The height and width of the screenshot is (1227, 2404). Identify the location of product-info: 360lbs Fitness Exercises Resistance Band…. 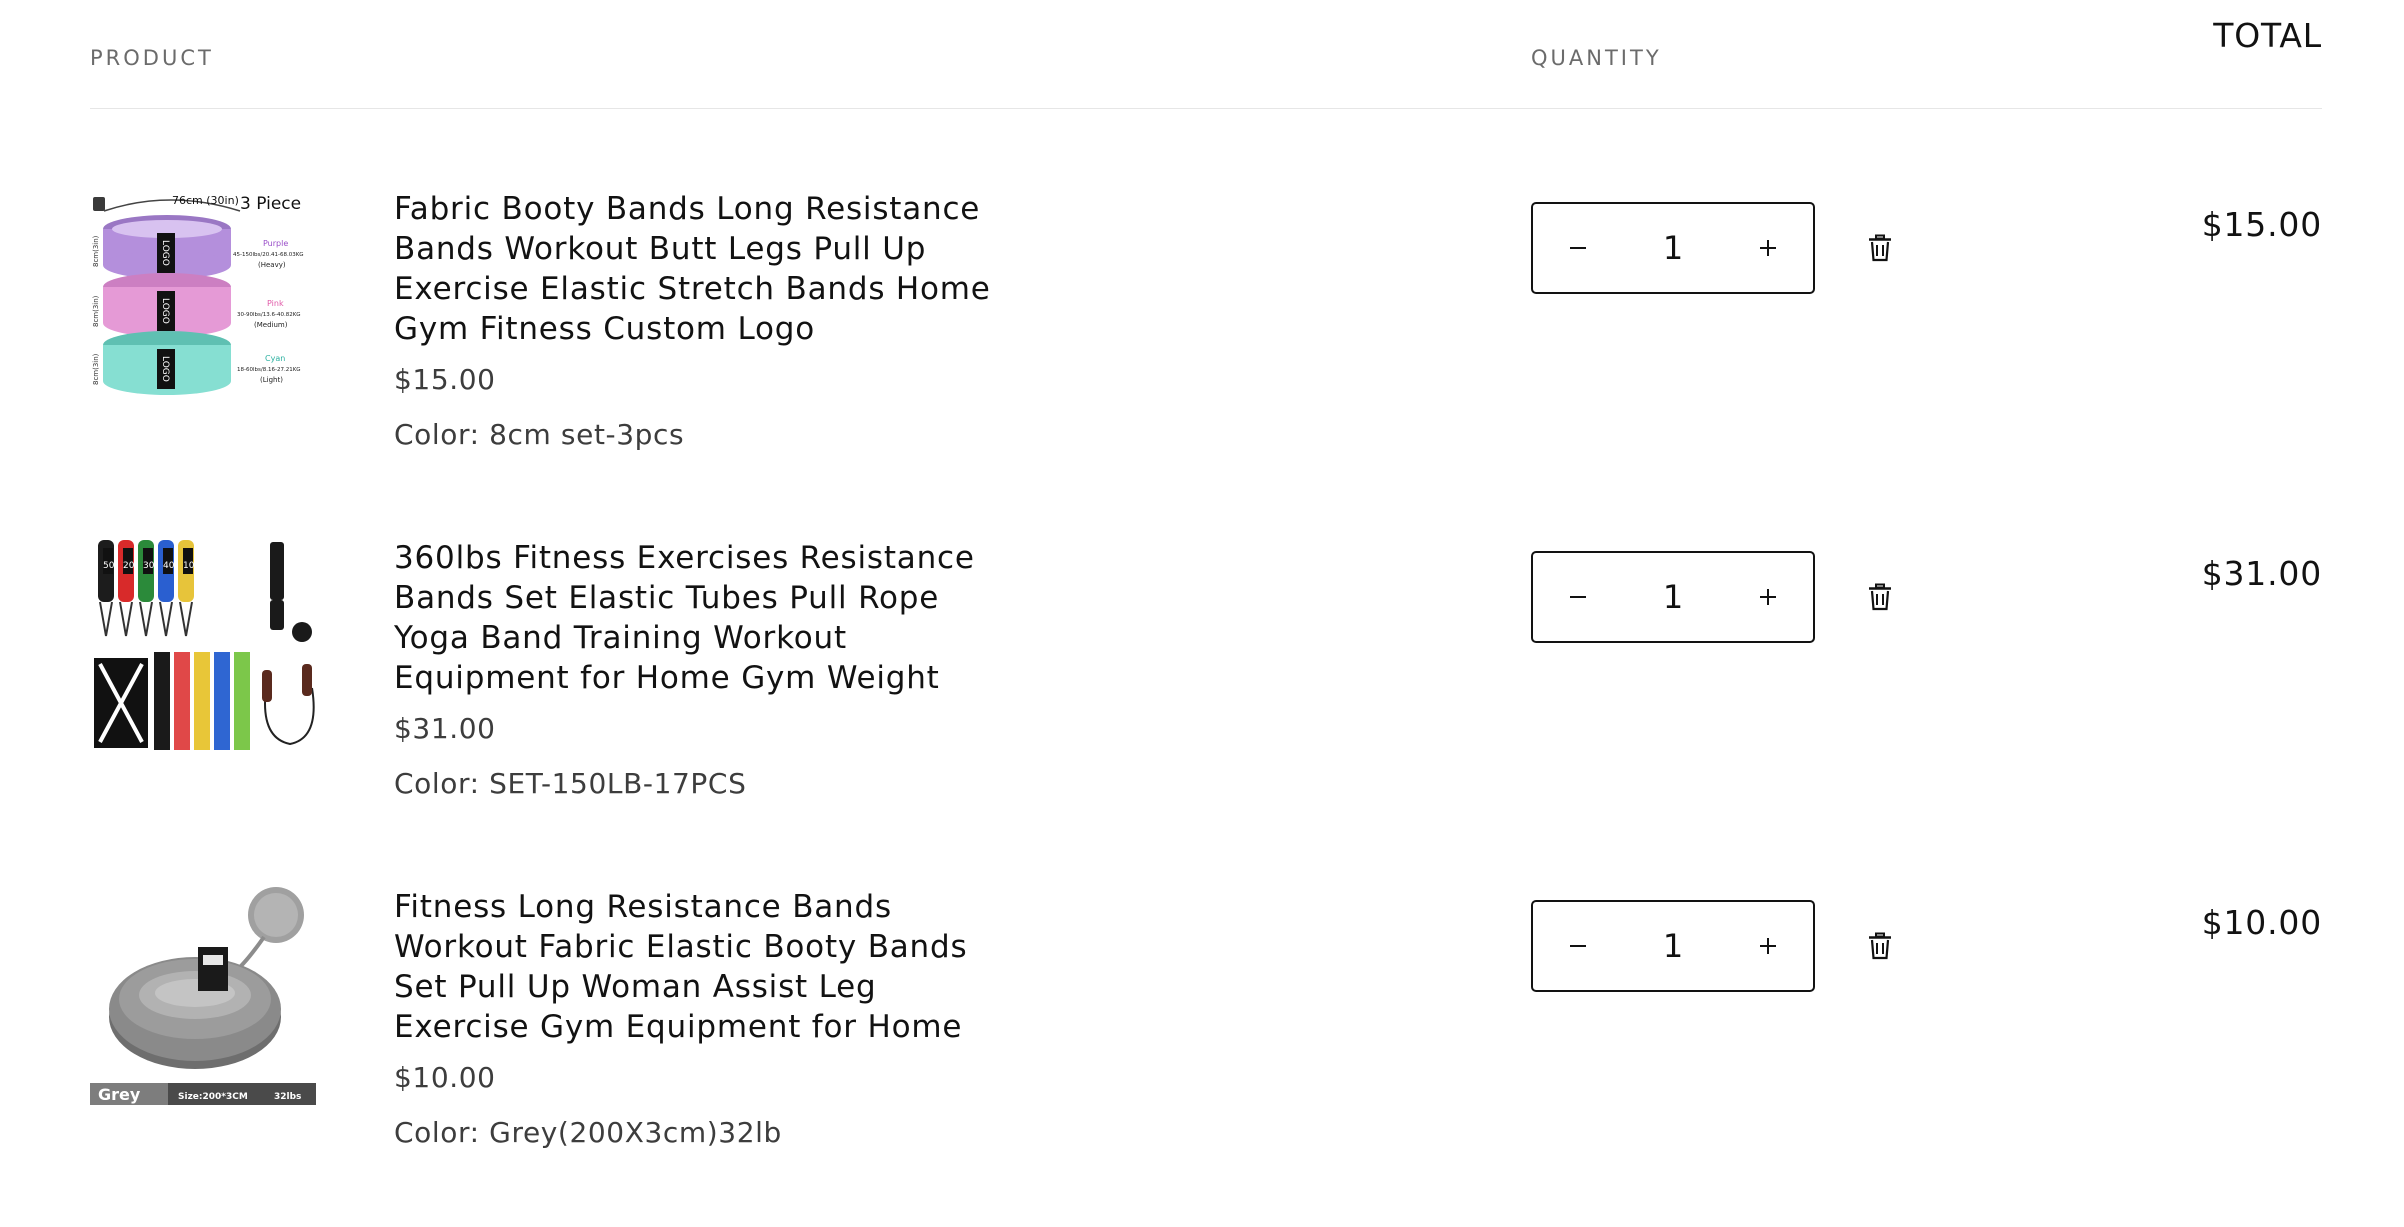
(694, 669).